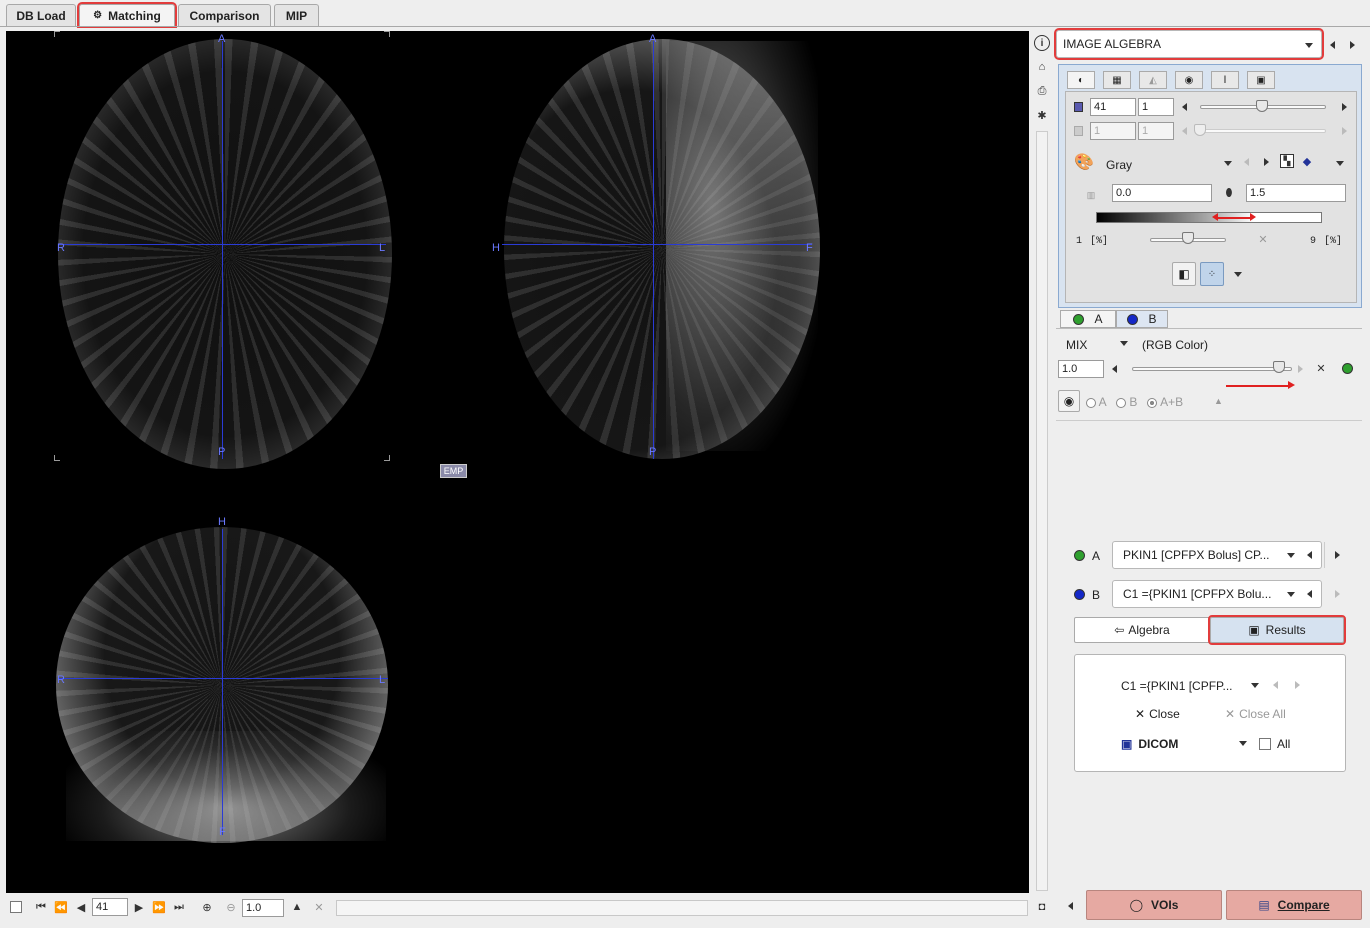 This screenshot has height=928, width=1370. Describe the element at coordinates (1156, 107) in the screenshot. I see `slice-step-field: 1` at that location.